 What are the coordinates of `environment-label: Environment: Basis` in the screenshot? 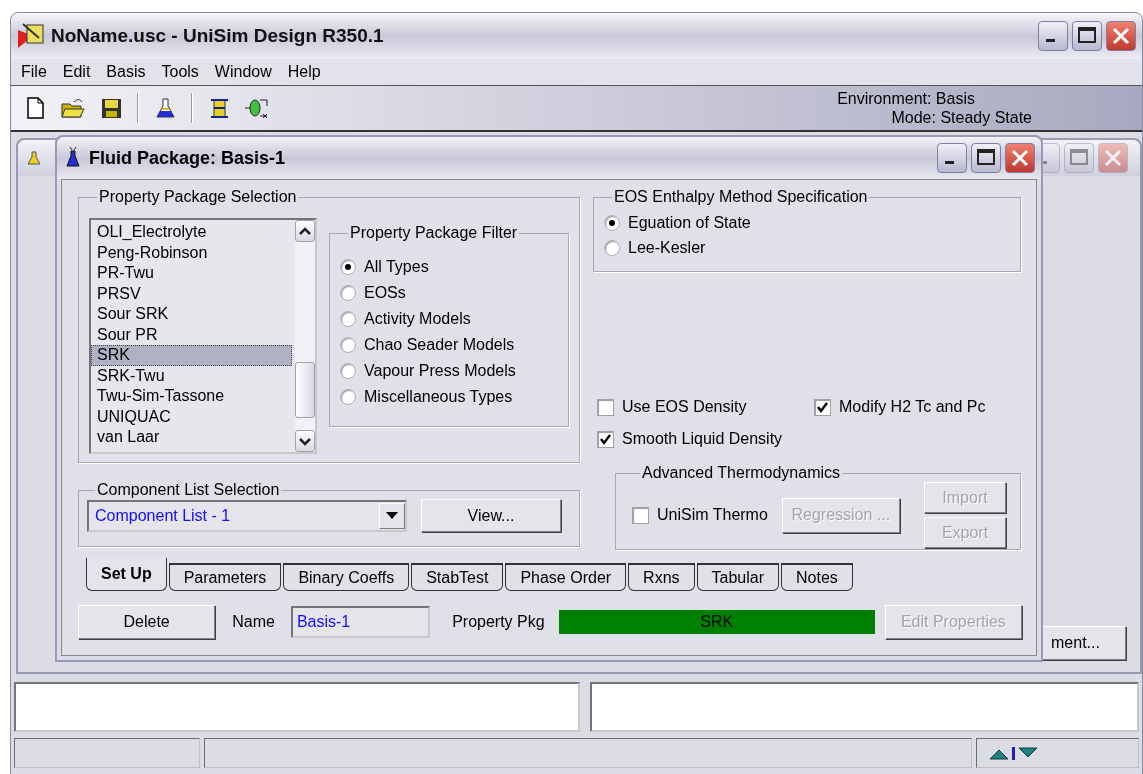 It's located at (906, 98).